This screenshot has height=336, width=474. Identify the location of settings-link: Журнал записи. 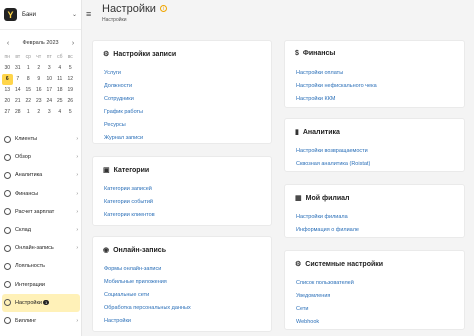
(123, 138).